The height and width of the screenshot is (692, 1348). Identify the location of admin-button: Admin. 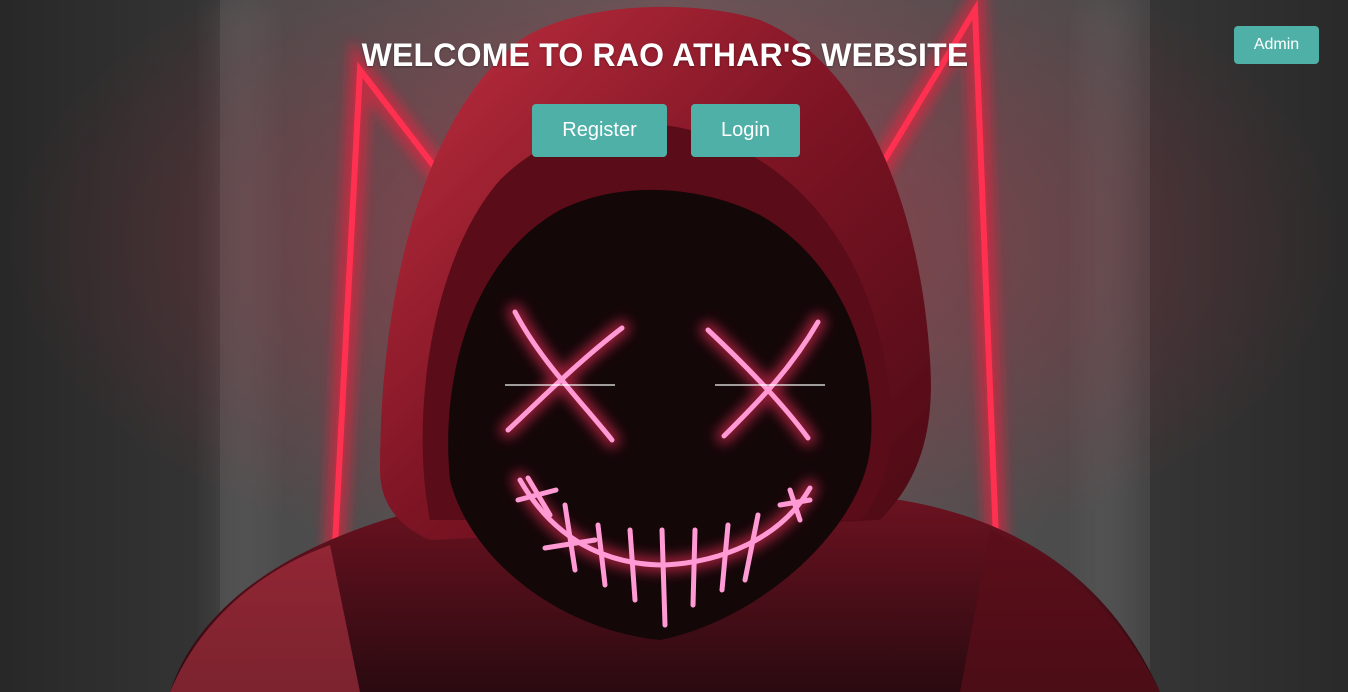
(1276, 45).